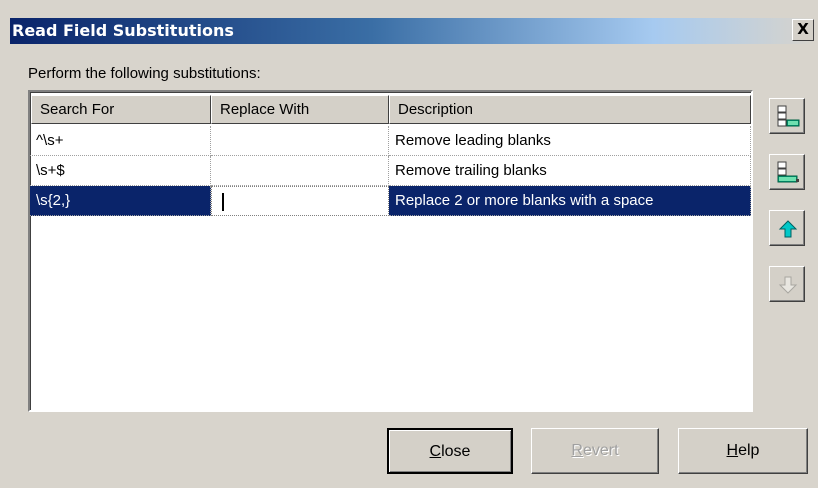 The width and height of the screenshot is (818, 488). Describe the element at coordinates (144, 73) in the screenshot. I see `instruction-label: Perform the following substitutions:` at that location.